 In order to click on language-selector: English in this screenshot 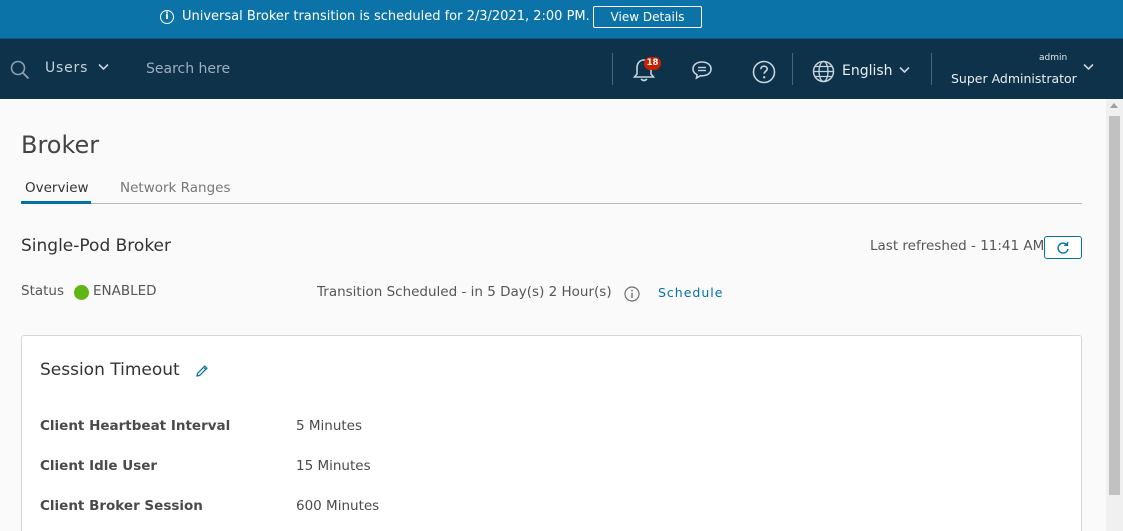, I will do `click(867, 71)`.